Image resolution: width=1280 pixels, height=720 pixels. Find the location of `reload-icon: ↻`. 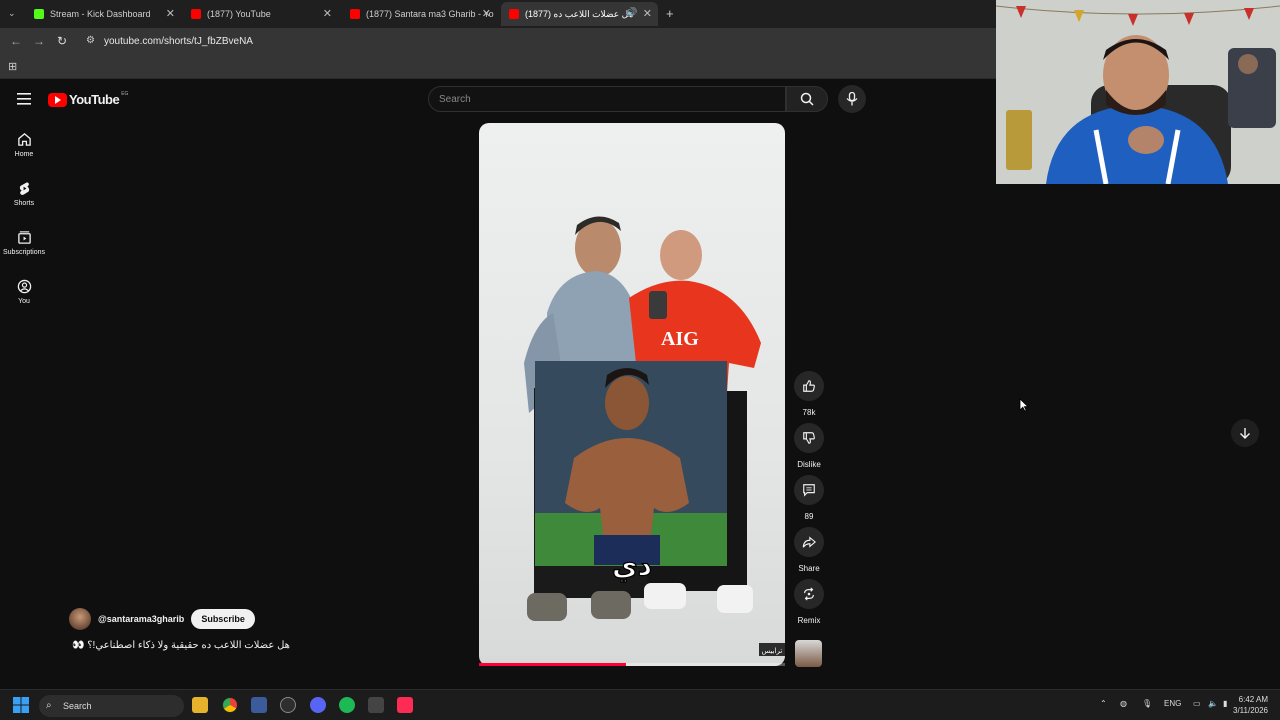

reload-icon: ↻ is located at coordinates (62, 41).